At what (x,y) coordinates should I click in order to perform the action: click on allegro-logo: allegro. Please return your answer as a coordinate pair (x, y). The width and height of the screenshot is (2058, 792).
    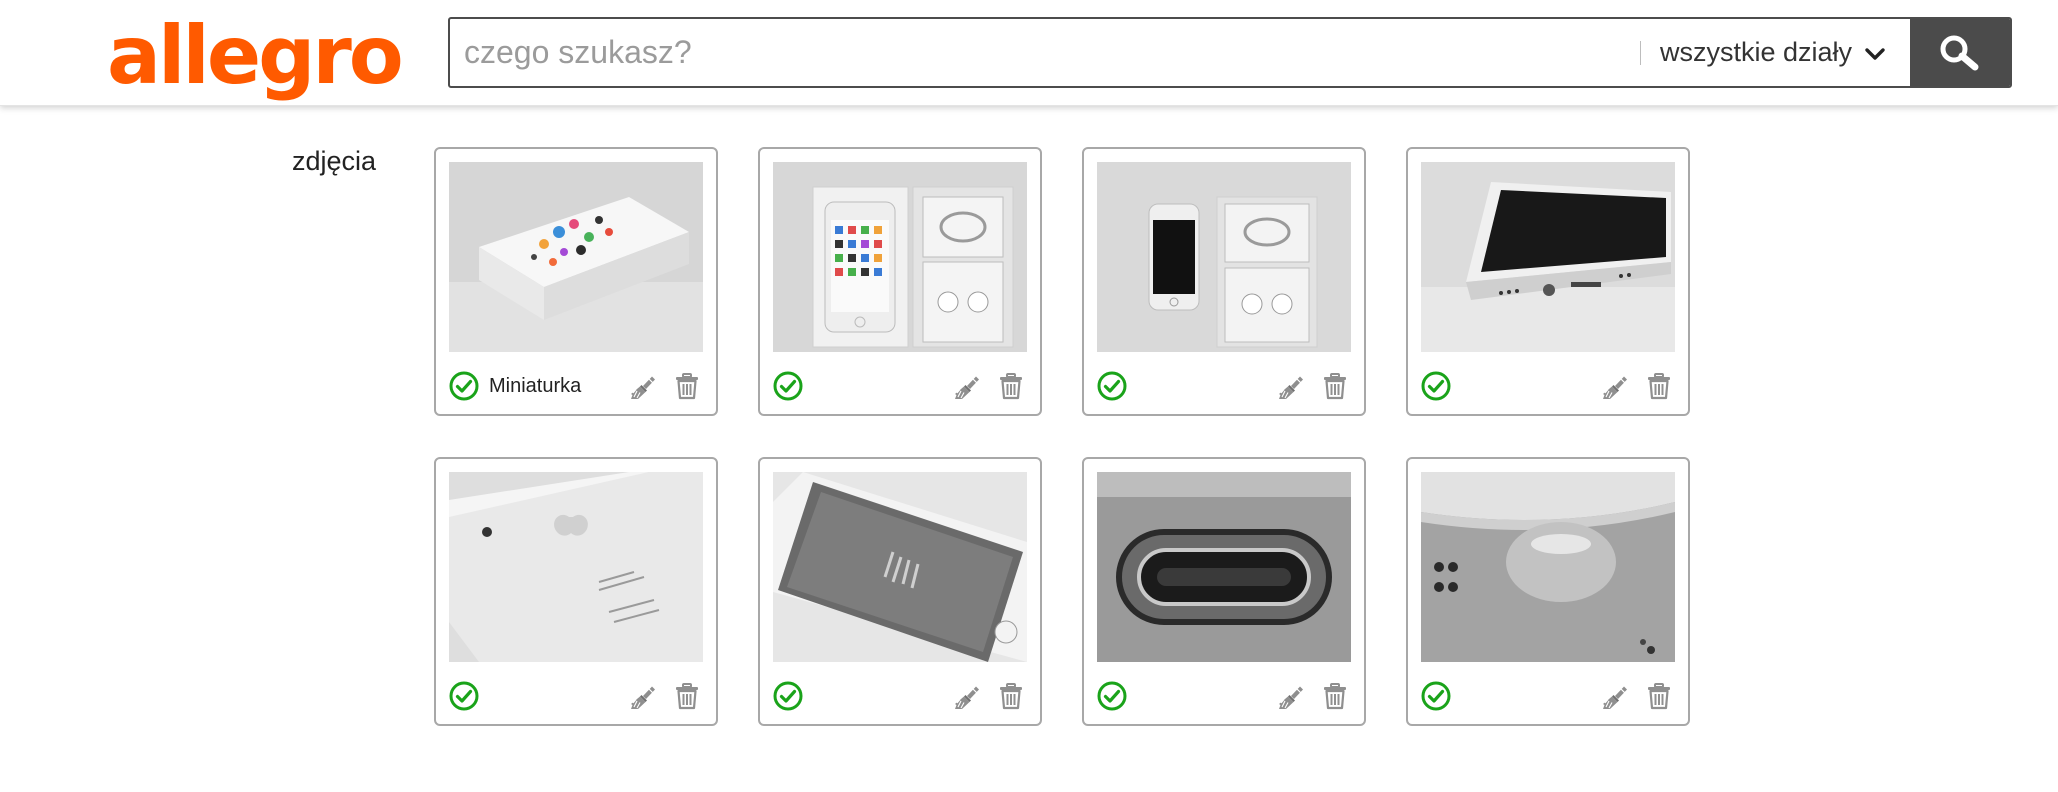
    Looking at the image, I should click on (255, 56).